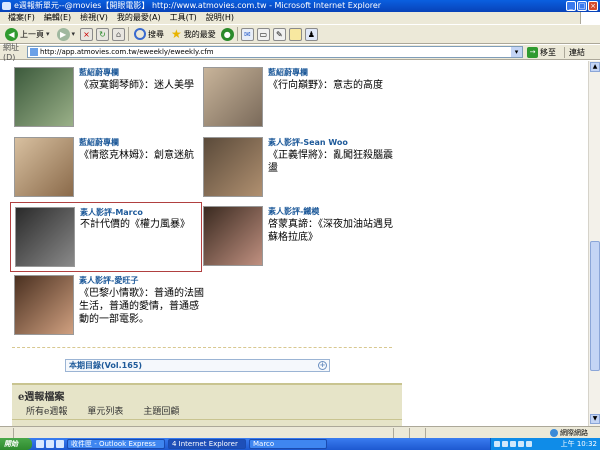 This screenshot has height=450, width=600. What do you see at coordinates (595, 419) in the screenshot?
I see `scroll-down-icon: ▼` at bounding box center [595, 419].